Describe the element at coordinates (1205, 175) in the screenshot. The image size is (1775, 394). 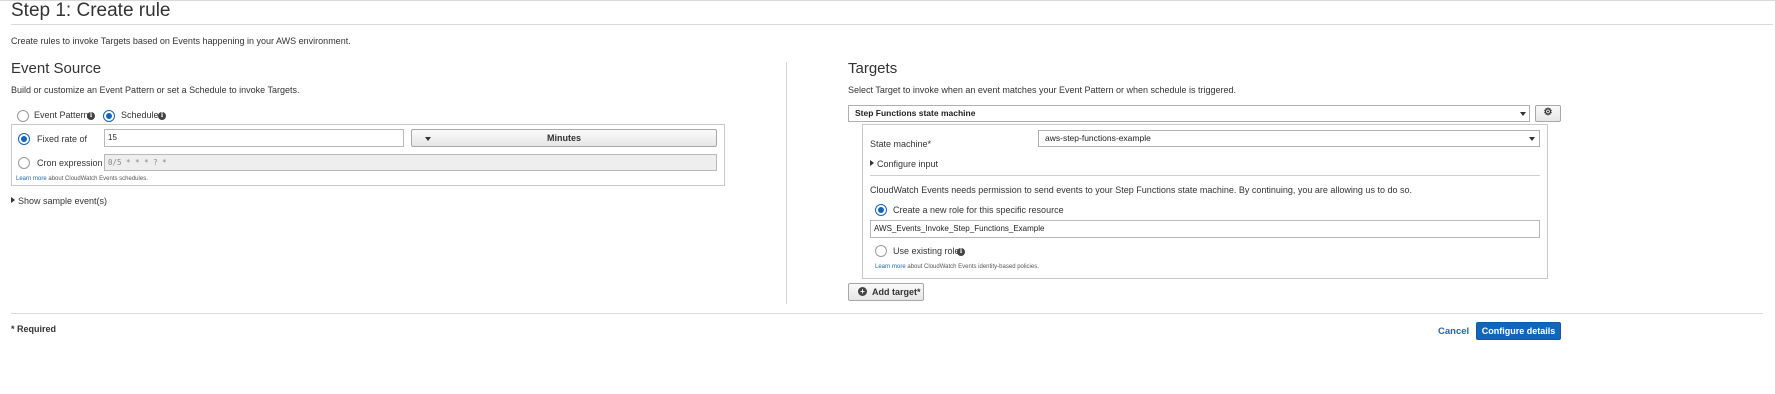
I see `permission-divider` at that location.